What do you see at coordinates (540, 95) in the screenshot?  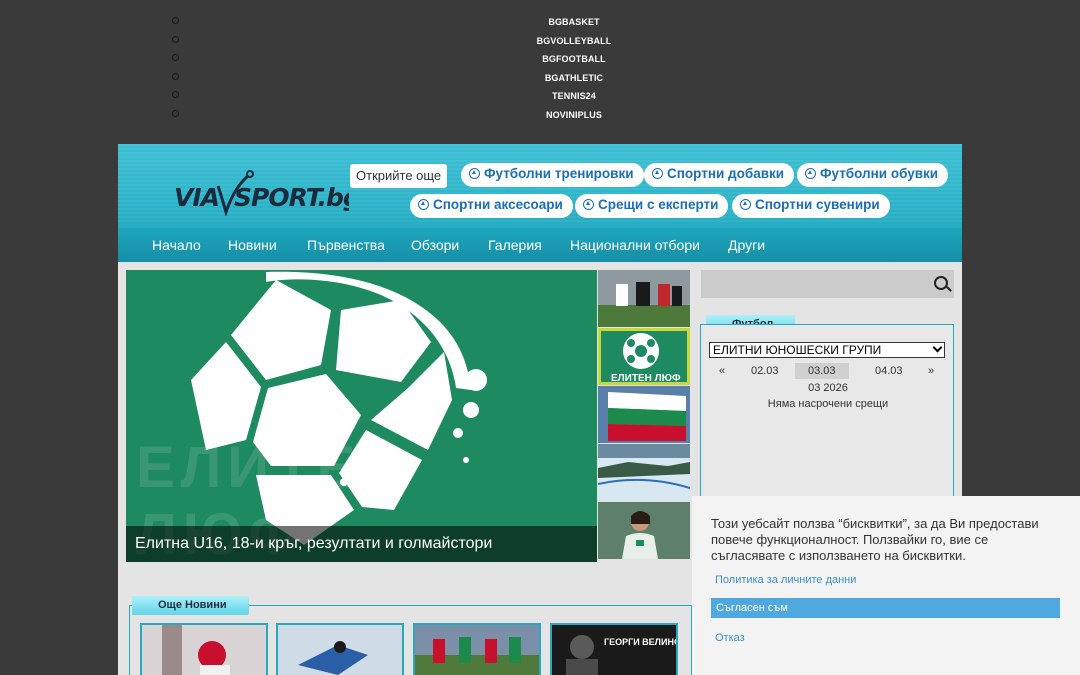 I see `partner-link-item: TENNIS24` at bounding box center [540, 95].